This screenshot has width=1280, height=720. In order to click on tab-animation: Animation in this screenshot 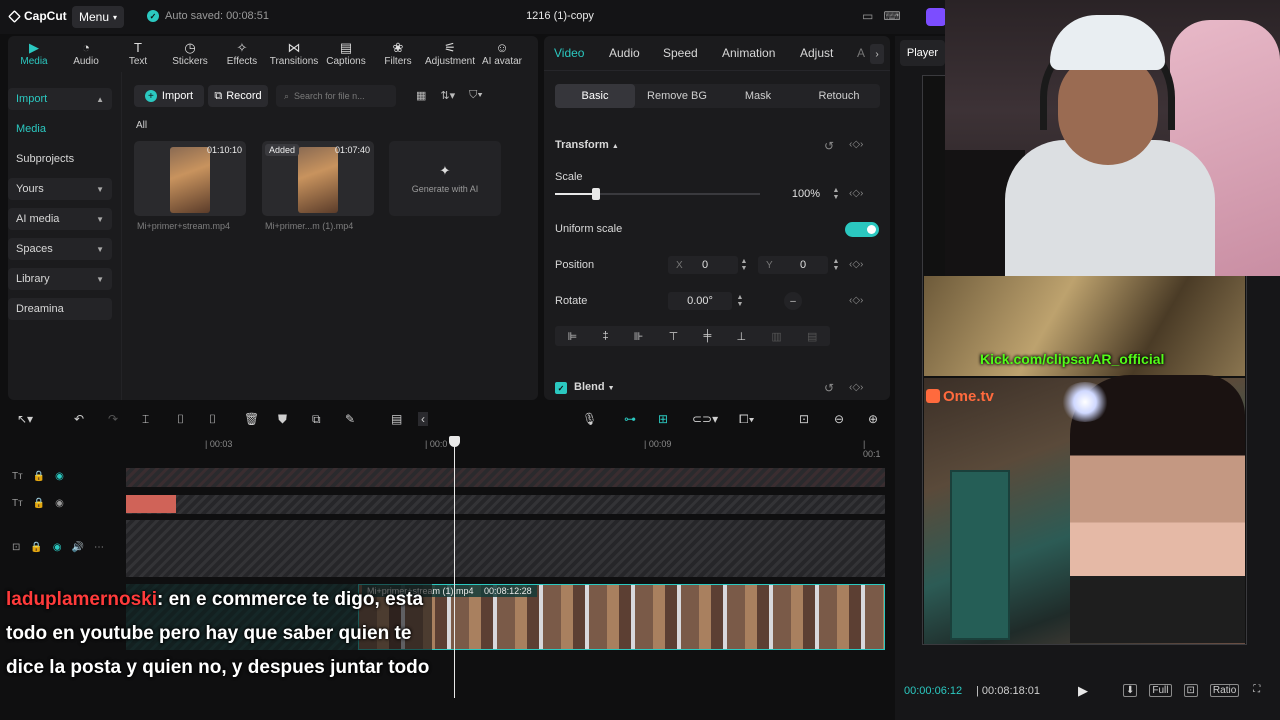, I will do `click(748, 53)`.